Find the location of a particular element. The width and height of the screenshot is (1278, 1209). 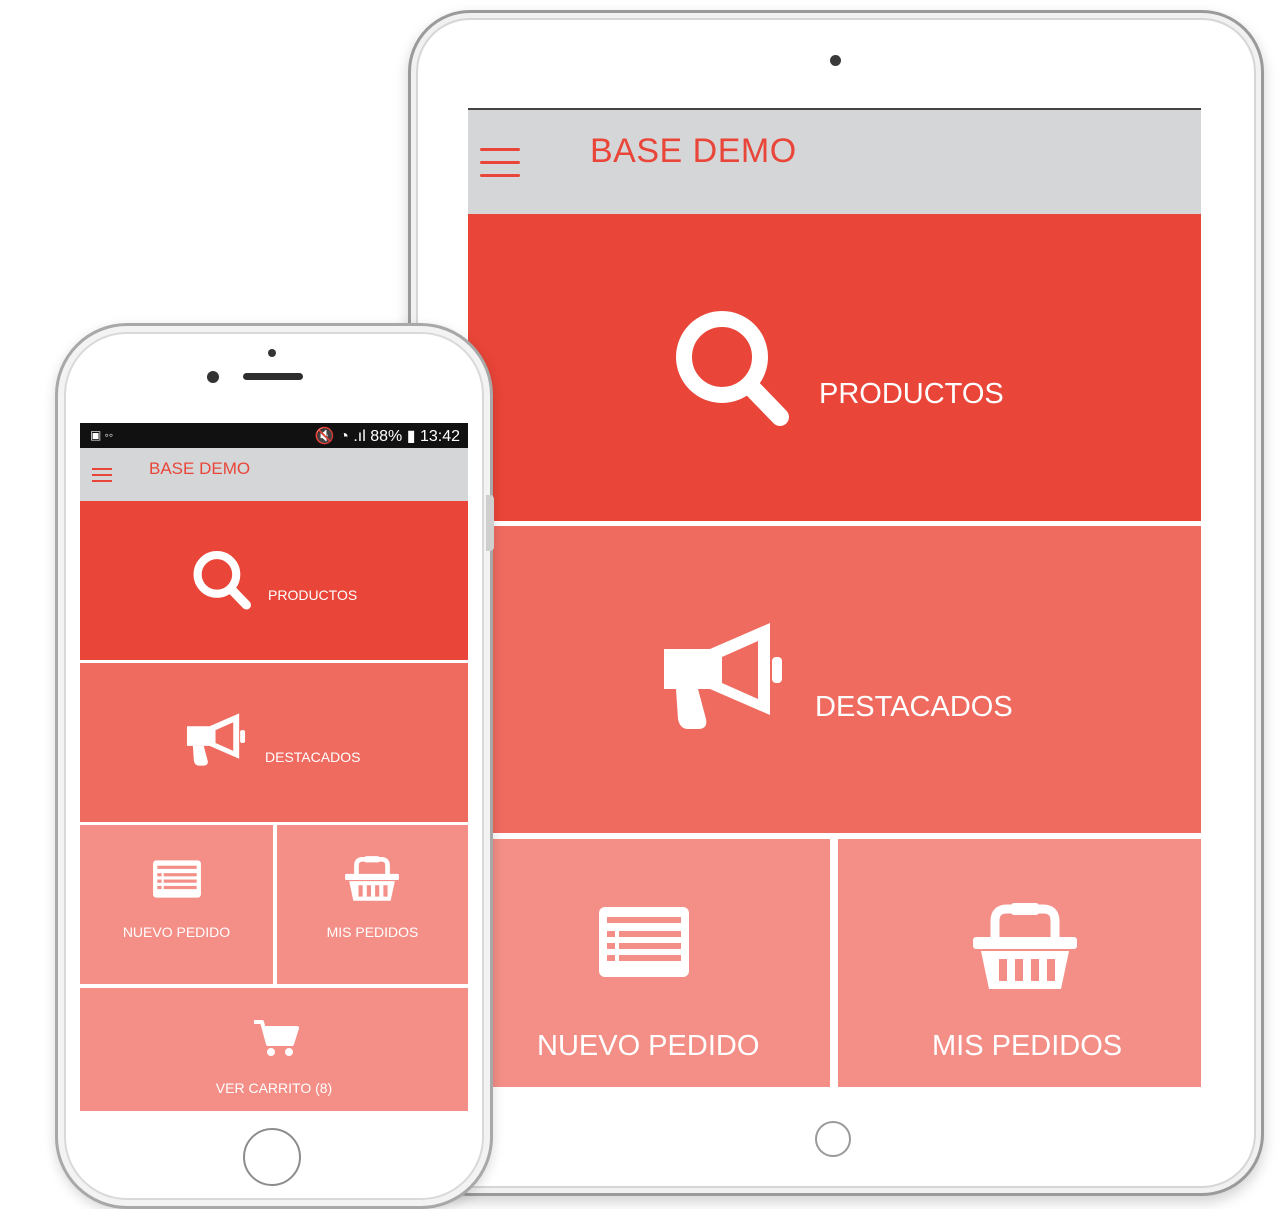

tablet-app-header: BASE DEMO is located at coordinates (834, 162).